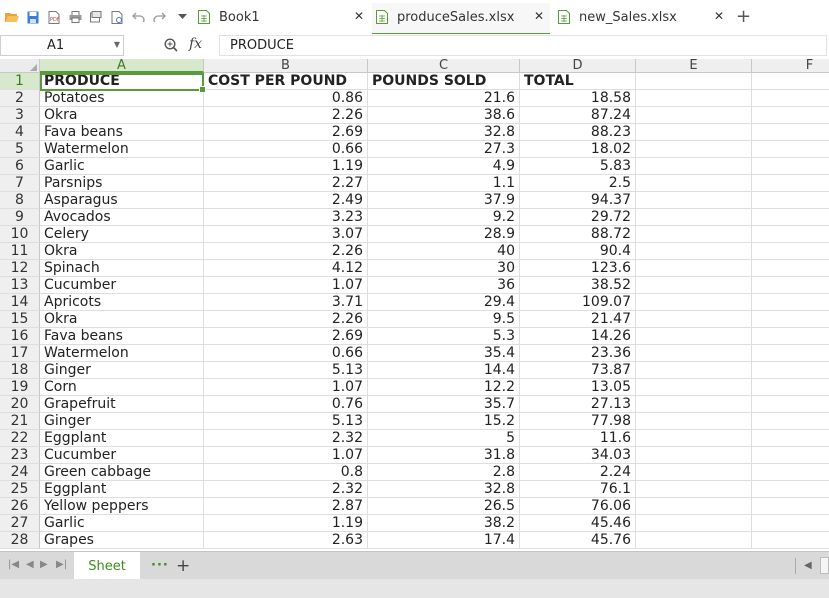 The width and height of the screenshot is (829, 598). I want to click on row-header: 26, so click(20, 506).